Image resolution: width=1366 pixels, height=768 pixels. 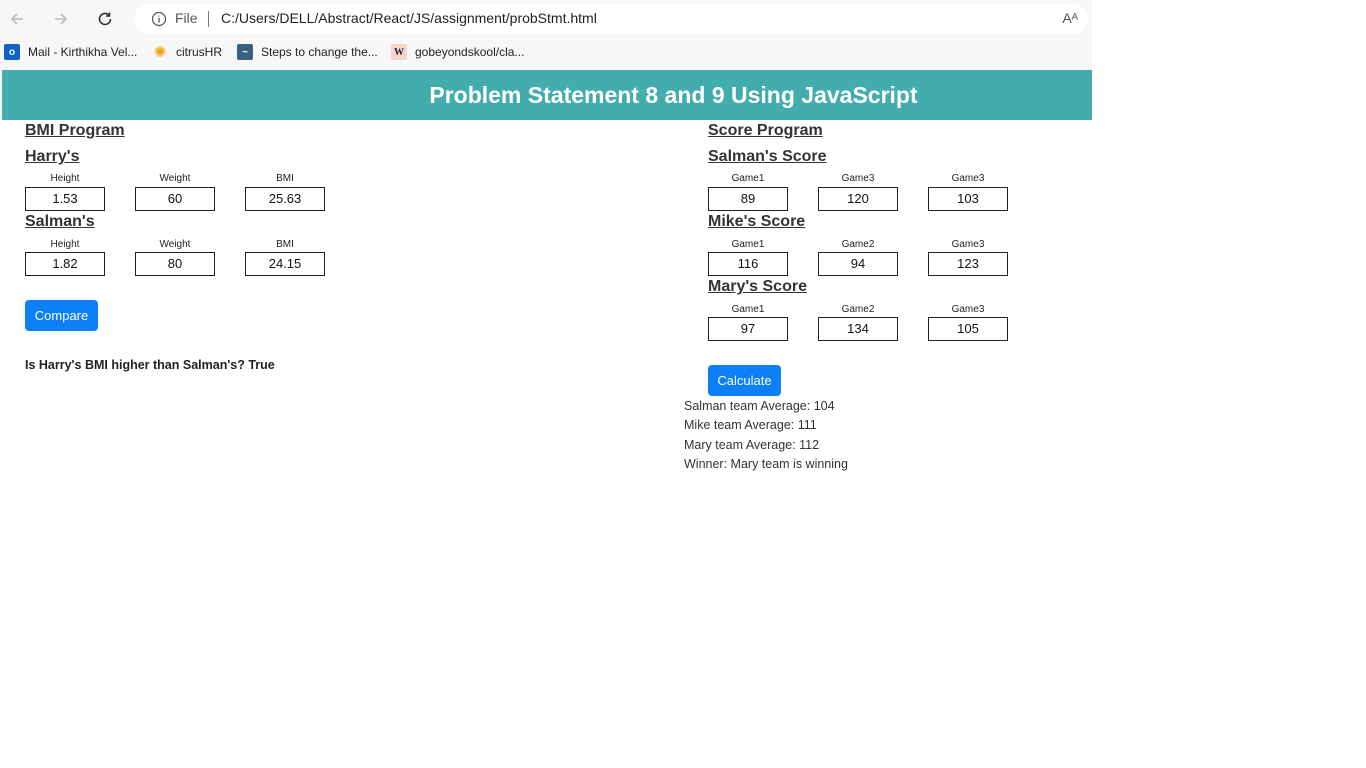 What do you see at coordinates (748, 309) in the screenshot?
I see `mary-game-label: Game1` at bounding box center [748, 309].